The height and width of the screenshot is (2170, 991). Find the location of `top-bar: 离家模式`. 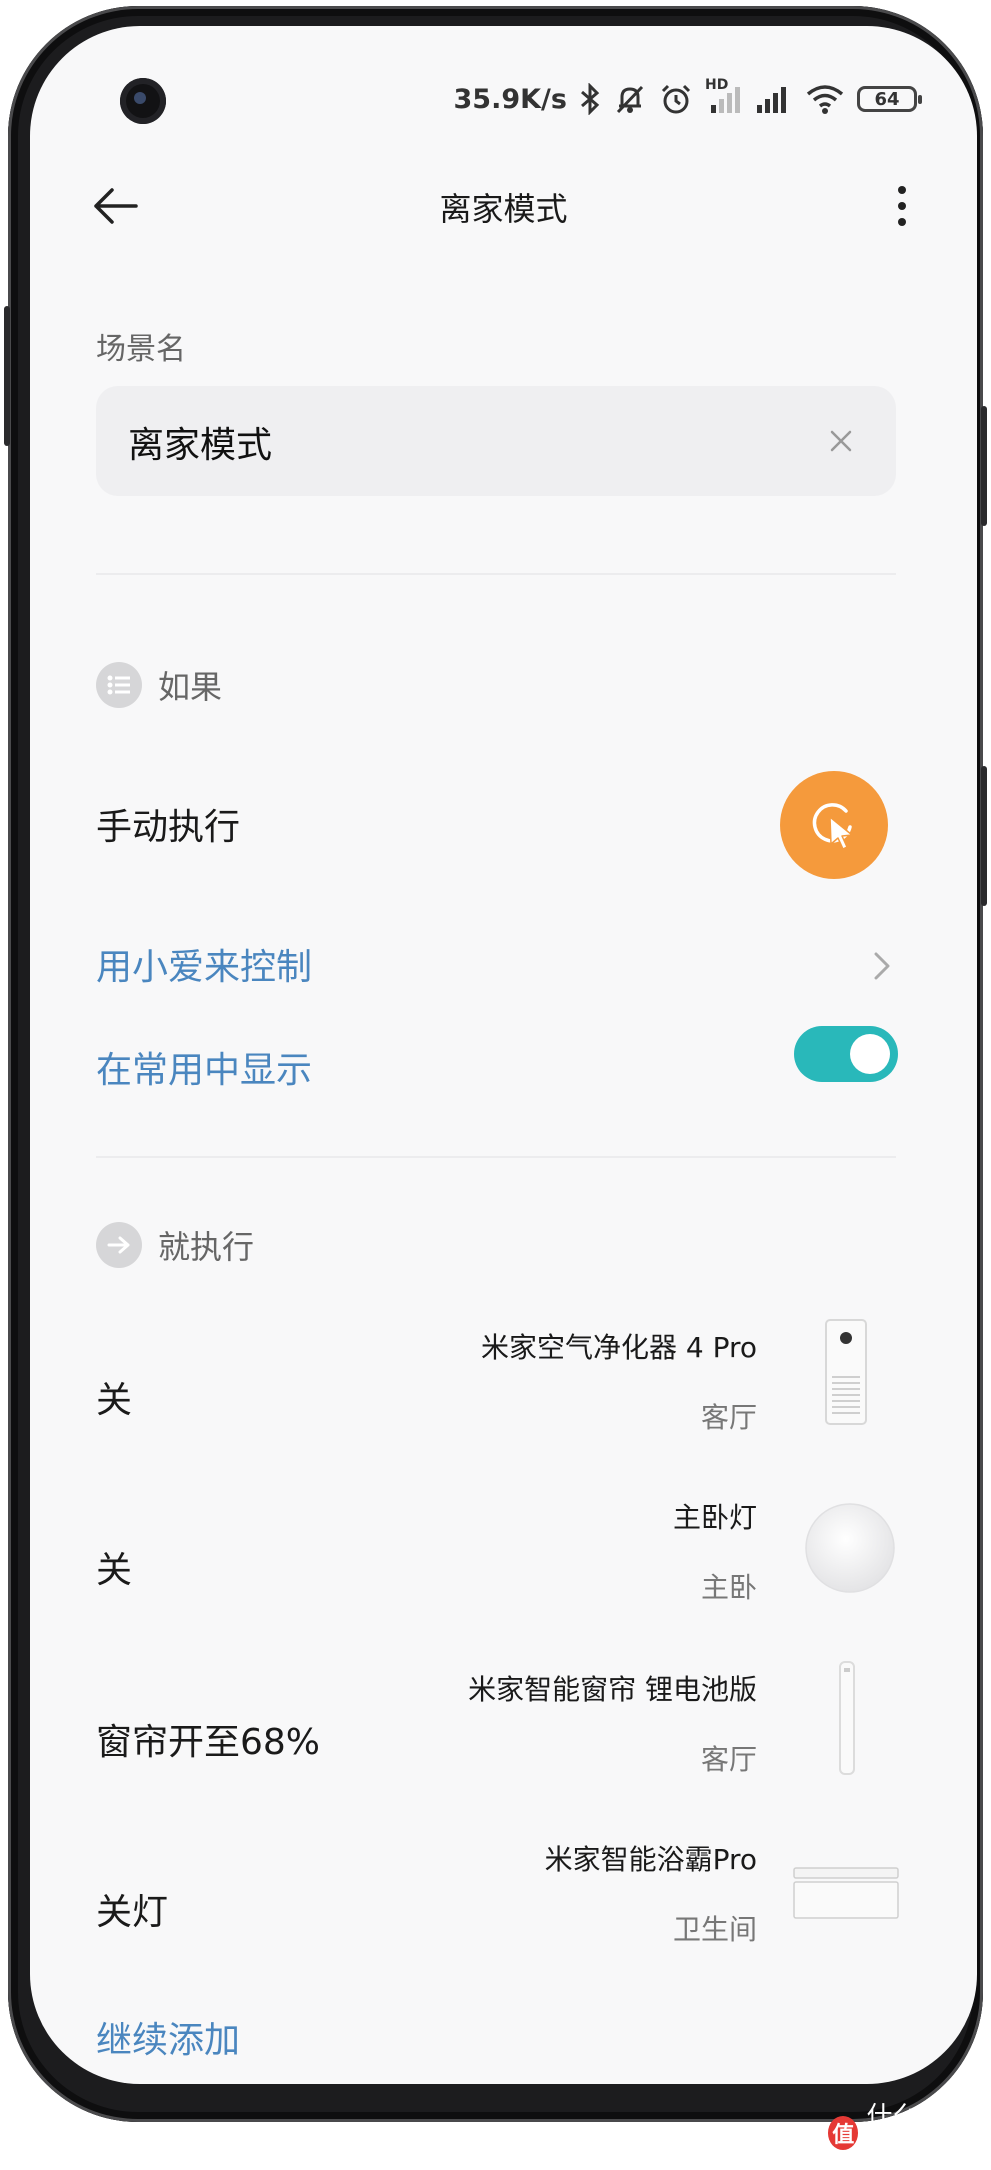

top-bar: 离家模式 is located at coordinates (503, 206).